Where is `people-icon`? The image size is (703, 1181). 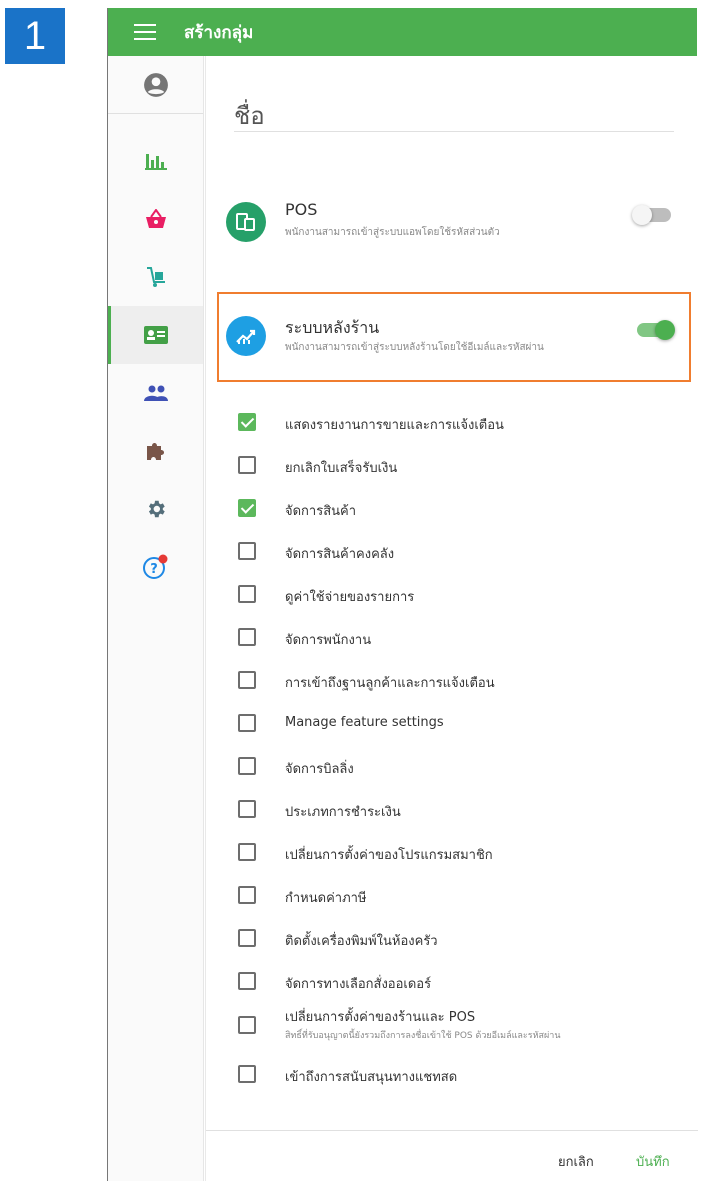
people-icon is located at coordinates (156, 393).